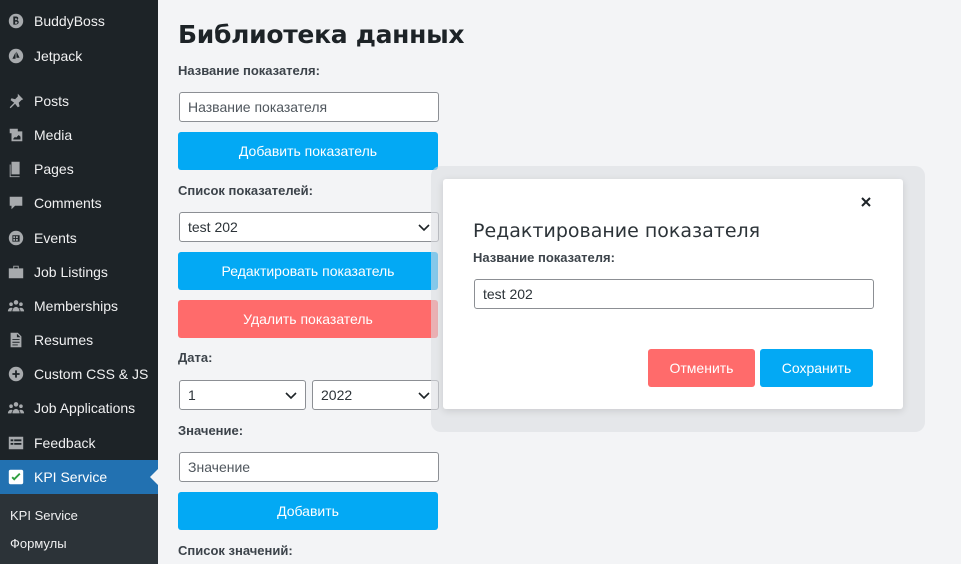 This screenshot has height=564, width=961. What do you see at coordinates (16, 443) in the screenshot?
I see `feedback-icon` at bounding box center [16, 443].